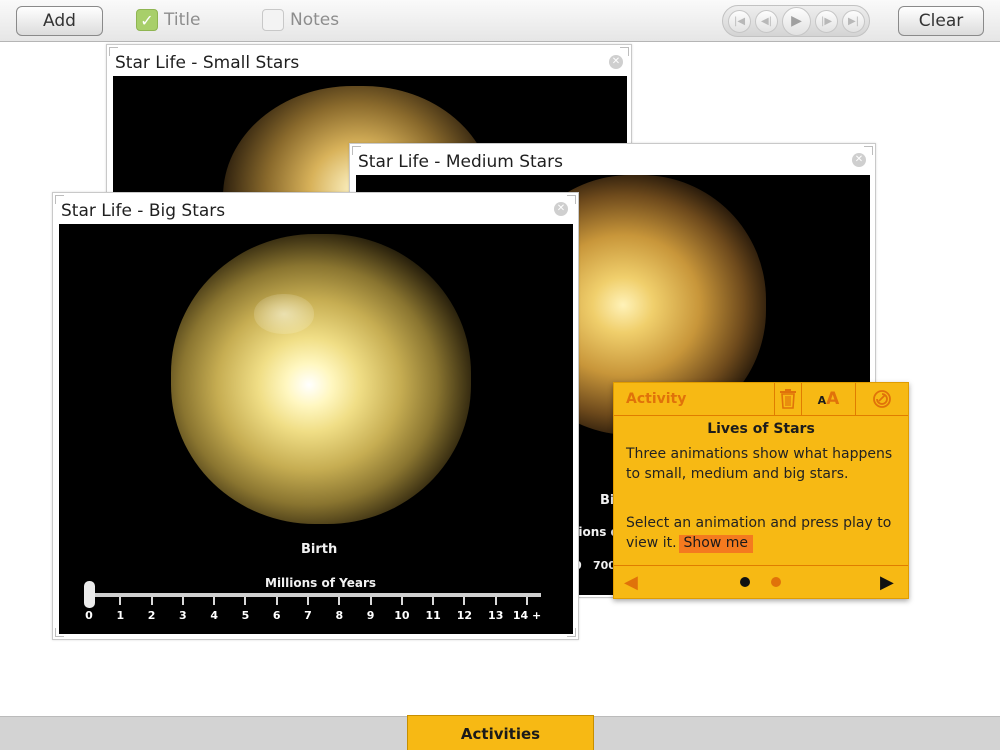 The height and width of the screenshot is (752, 1000). What do you see at coordinates (745, 582) in the screenshot?
I see `page-dot-active` at bounding box center [745, 582].